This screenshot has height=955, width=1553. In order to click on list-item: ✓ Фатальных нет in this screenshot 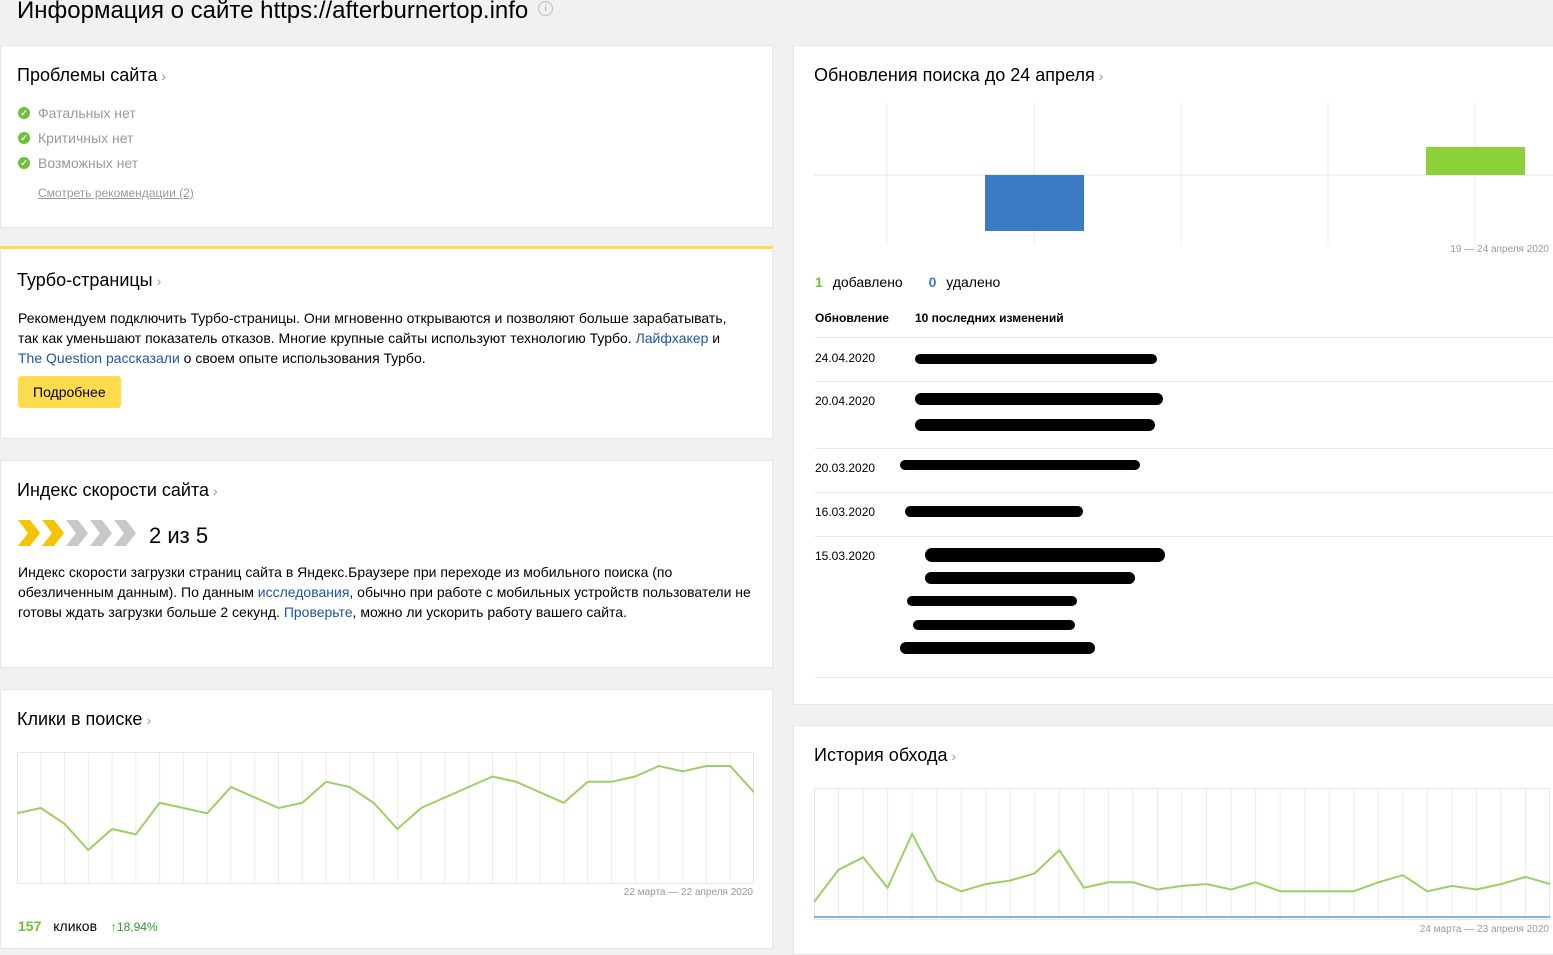, I will do `click(78, 113)`.